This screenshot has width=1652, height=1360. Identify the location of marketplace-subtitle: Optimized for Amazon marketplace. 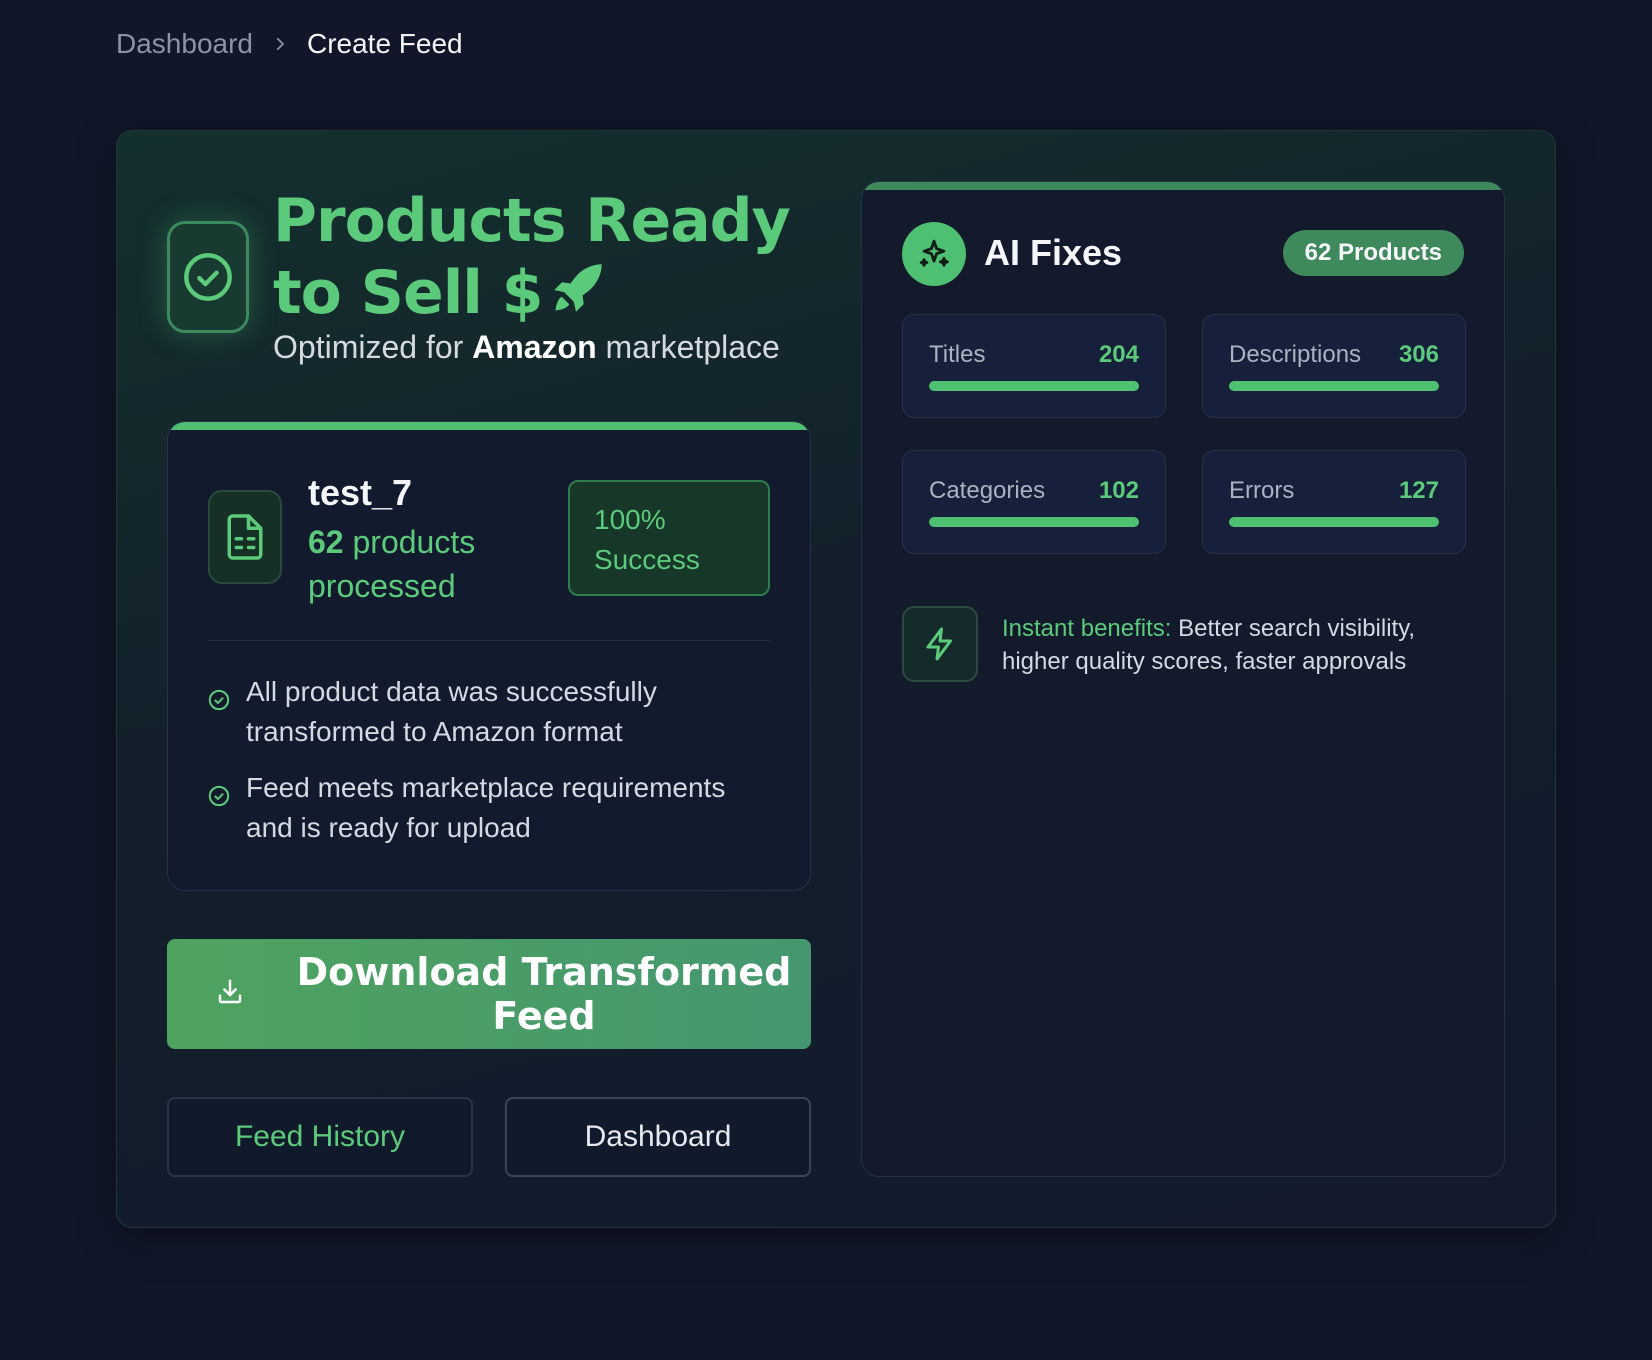
(526, 347).